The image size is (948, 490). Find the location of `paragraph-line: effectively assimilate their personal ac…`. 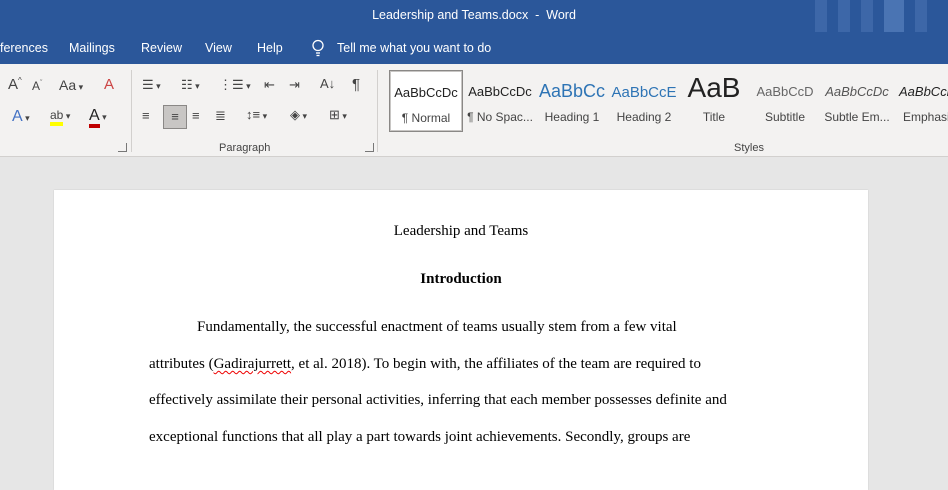

paragraph-line: effectively assimilate their personal ac… is located at coordinates (438, 400).